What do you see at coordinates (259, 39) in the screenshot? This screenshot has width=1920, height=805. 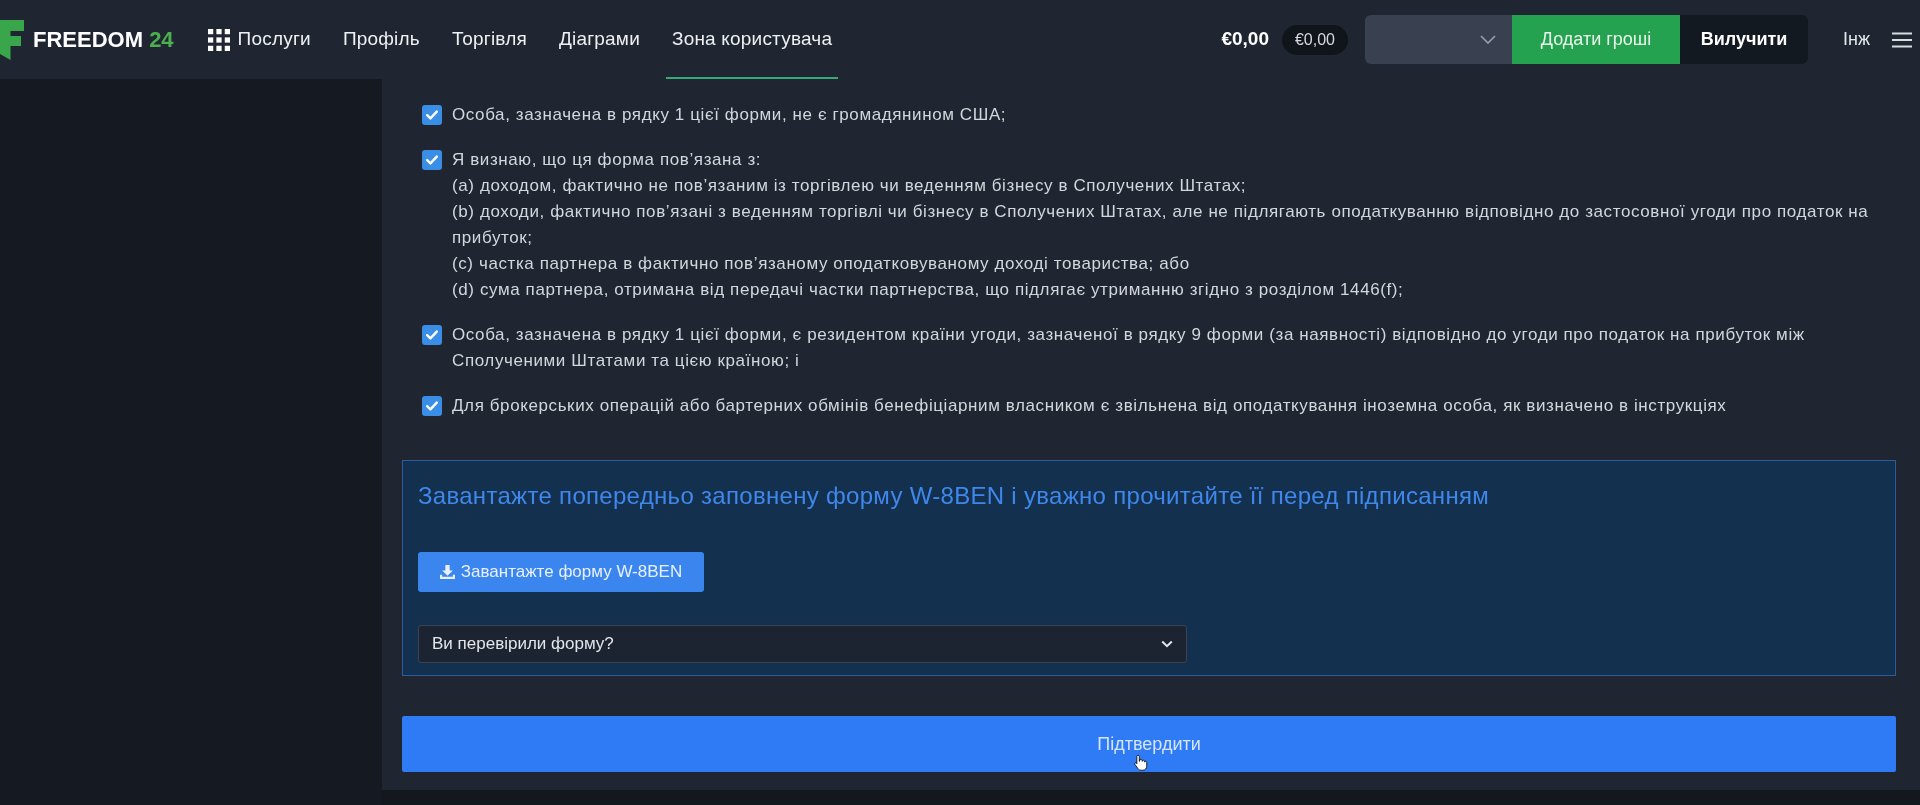 I see `nav-link: Послуги` at bounding box center [259, 39].